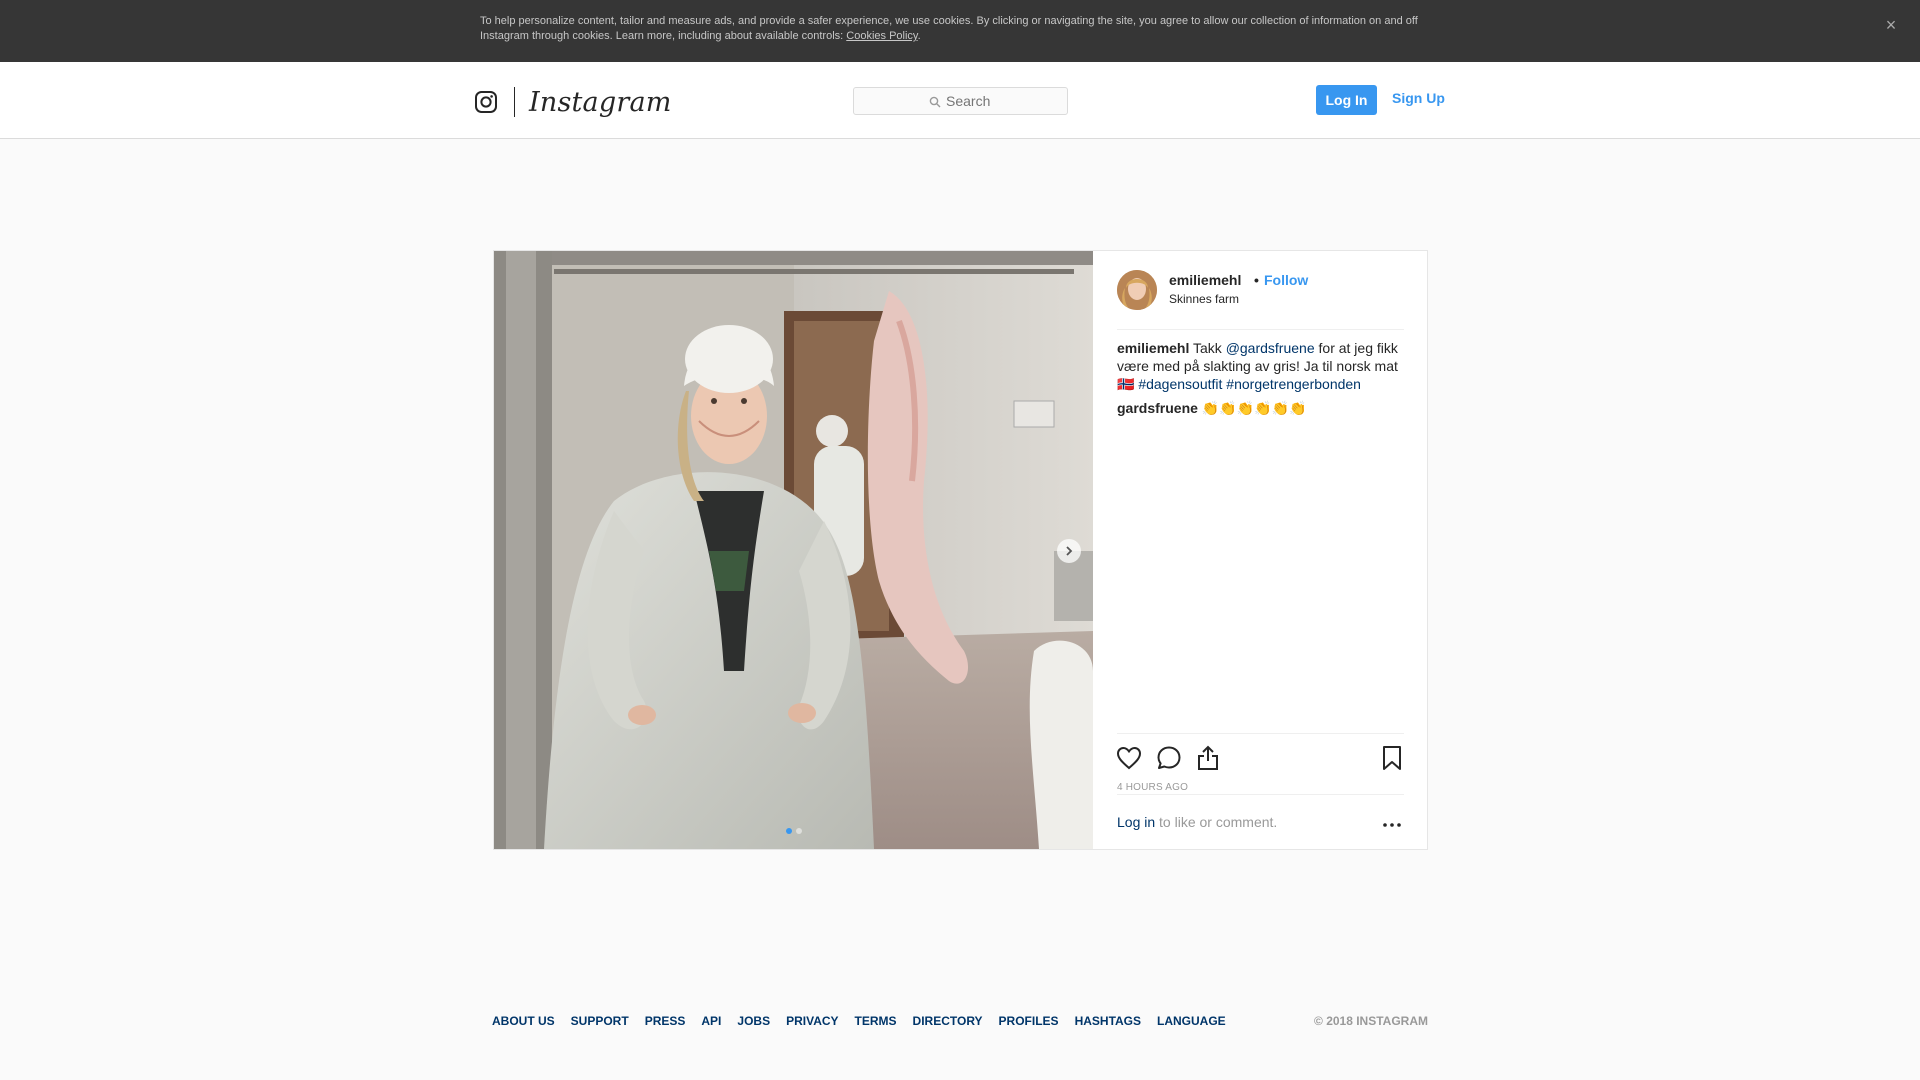  I want to click on footer-link-language: Language, so click(1191, 1021).